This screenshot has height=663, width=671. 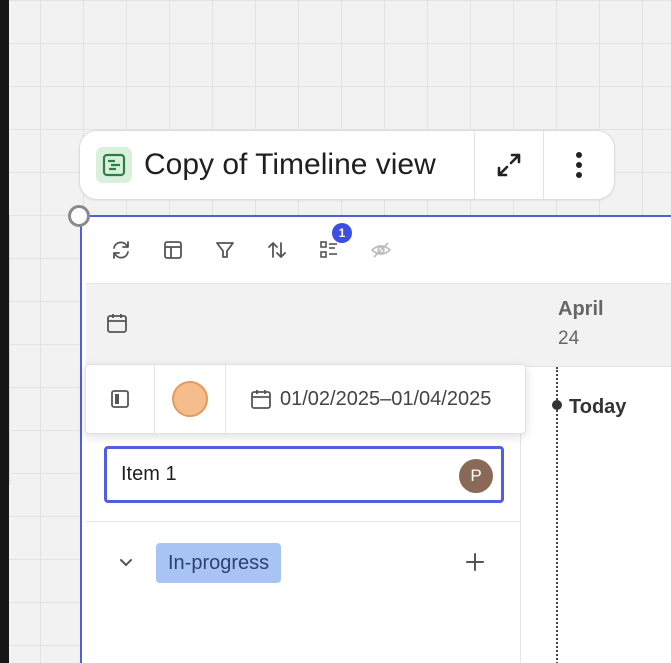 I want to click on plus-icon, so click(x=475, y=562).